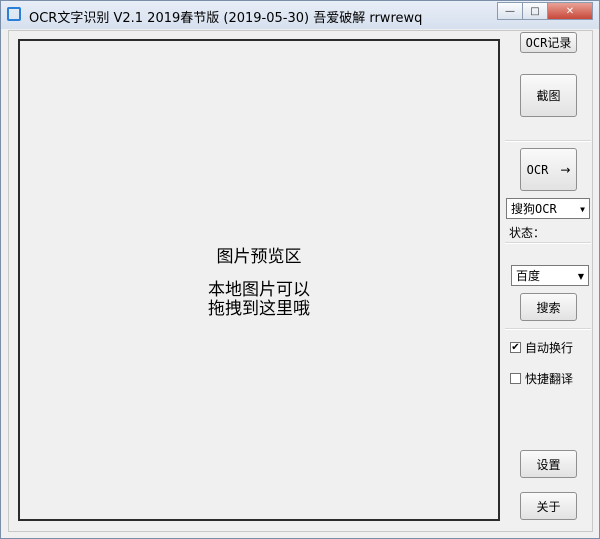 The height and width of the screenshot is (539, 600). What do you see at coordinates (535, 11) in the screenshot?
I see `maximize-button: □` at bounding box center [535, 11].